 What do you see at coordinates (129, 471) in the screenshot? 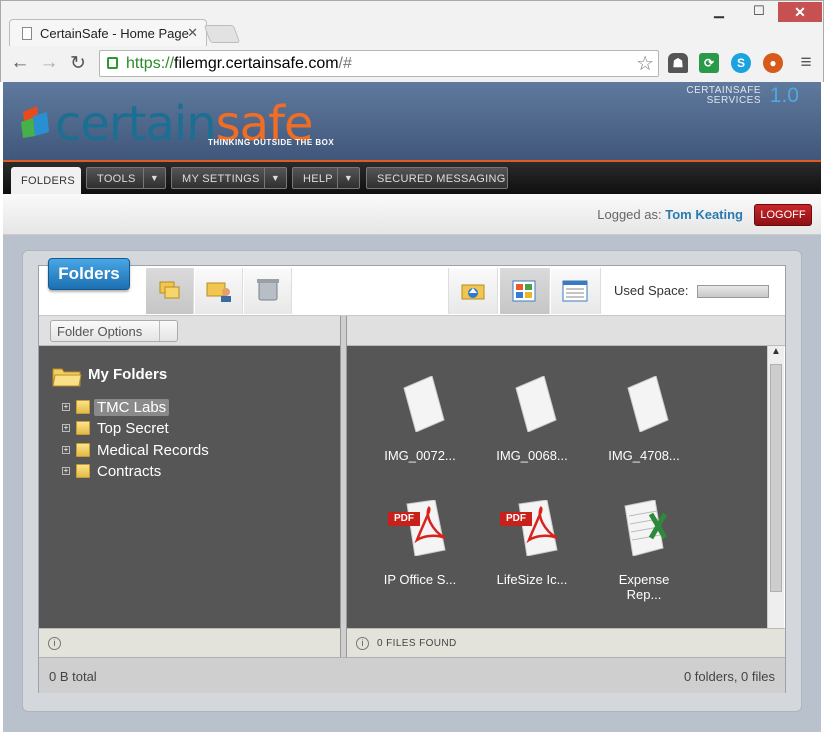
I see `tree-item-label: Contracts` at bounding box center [129, 471].